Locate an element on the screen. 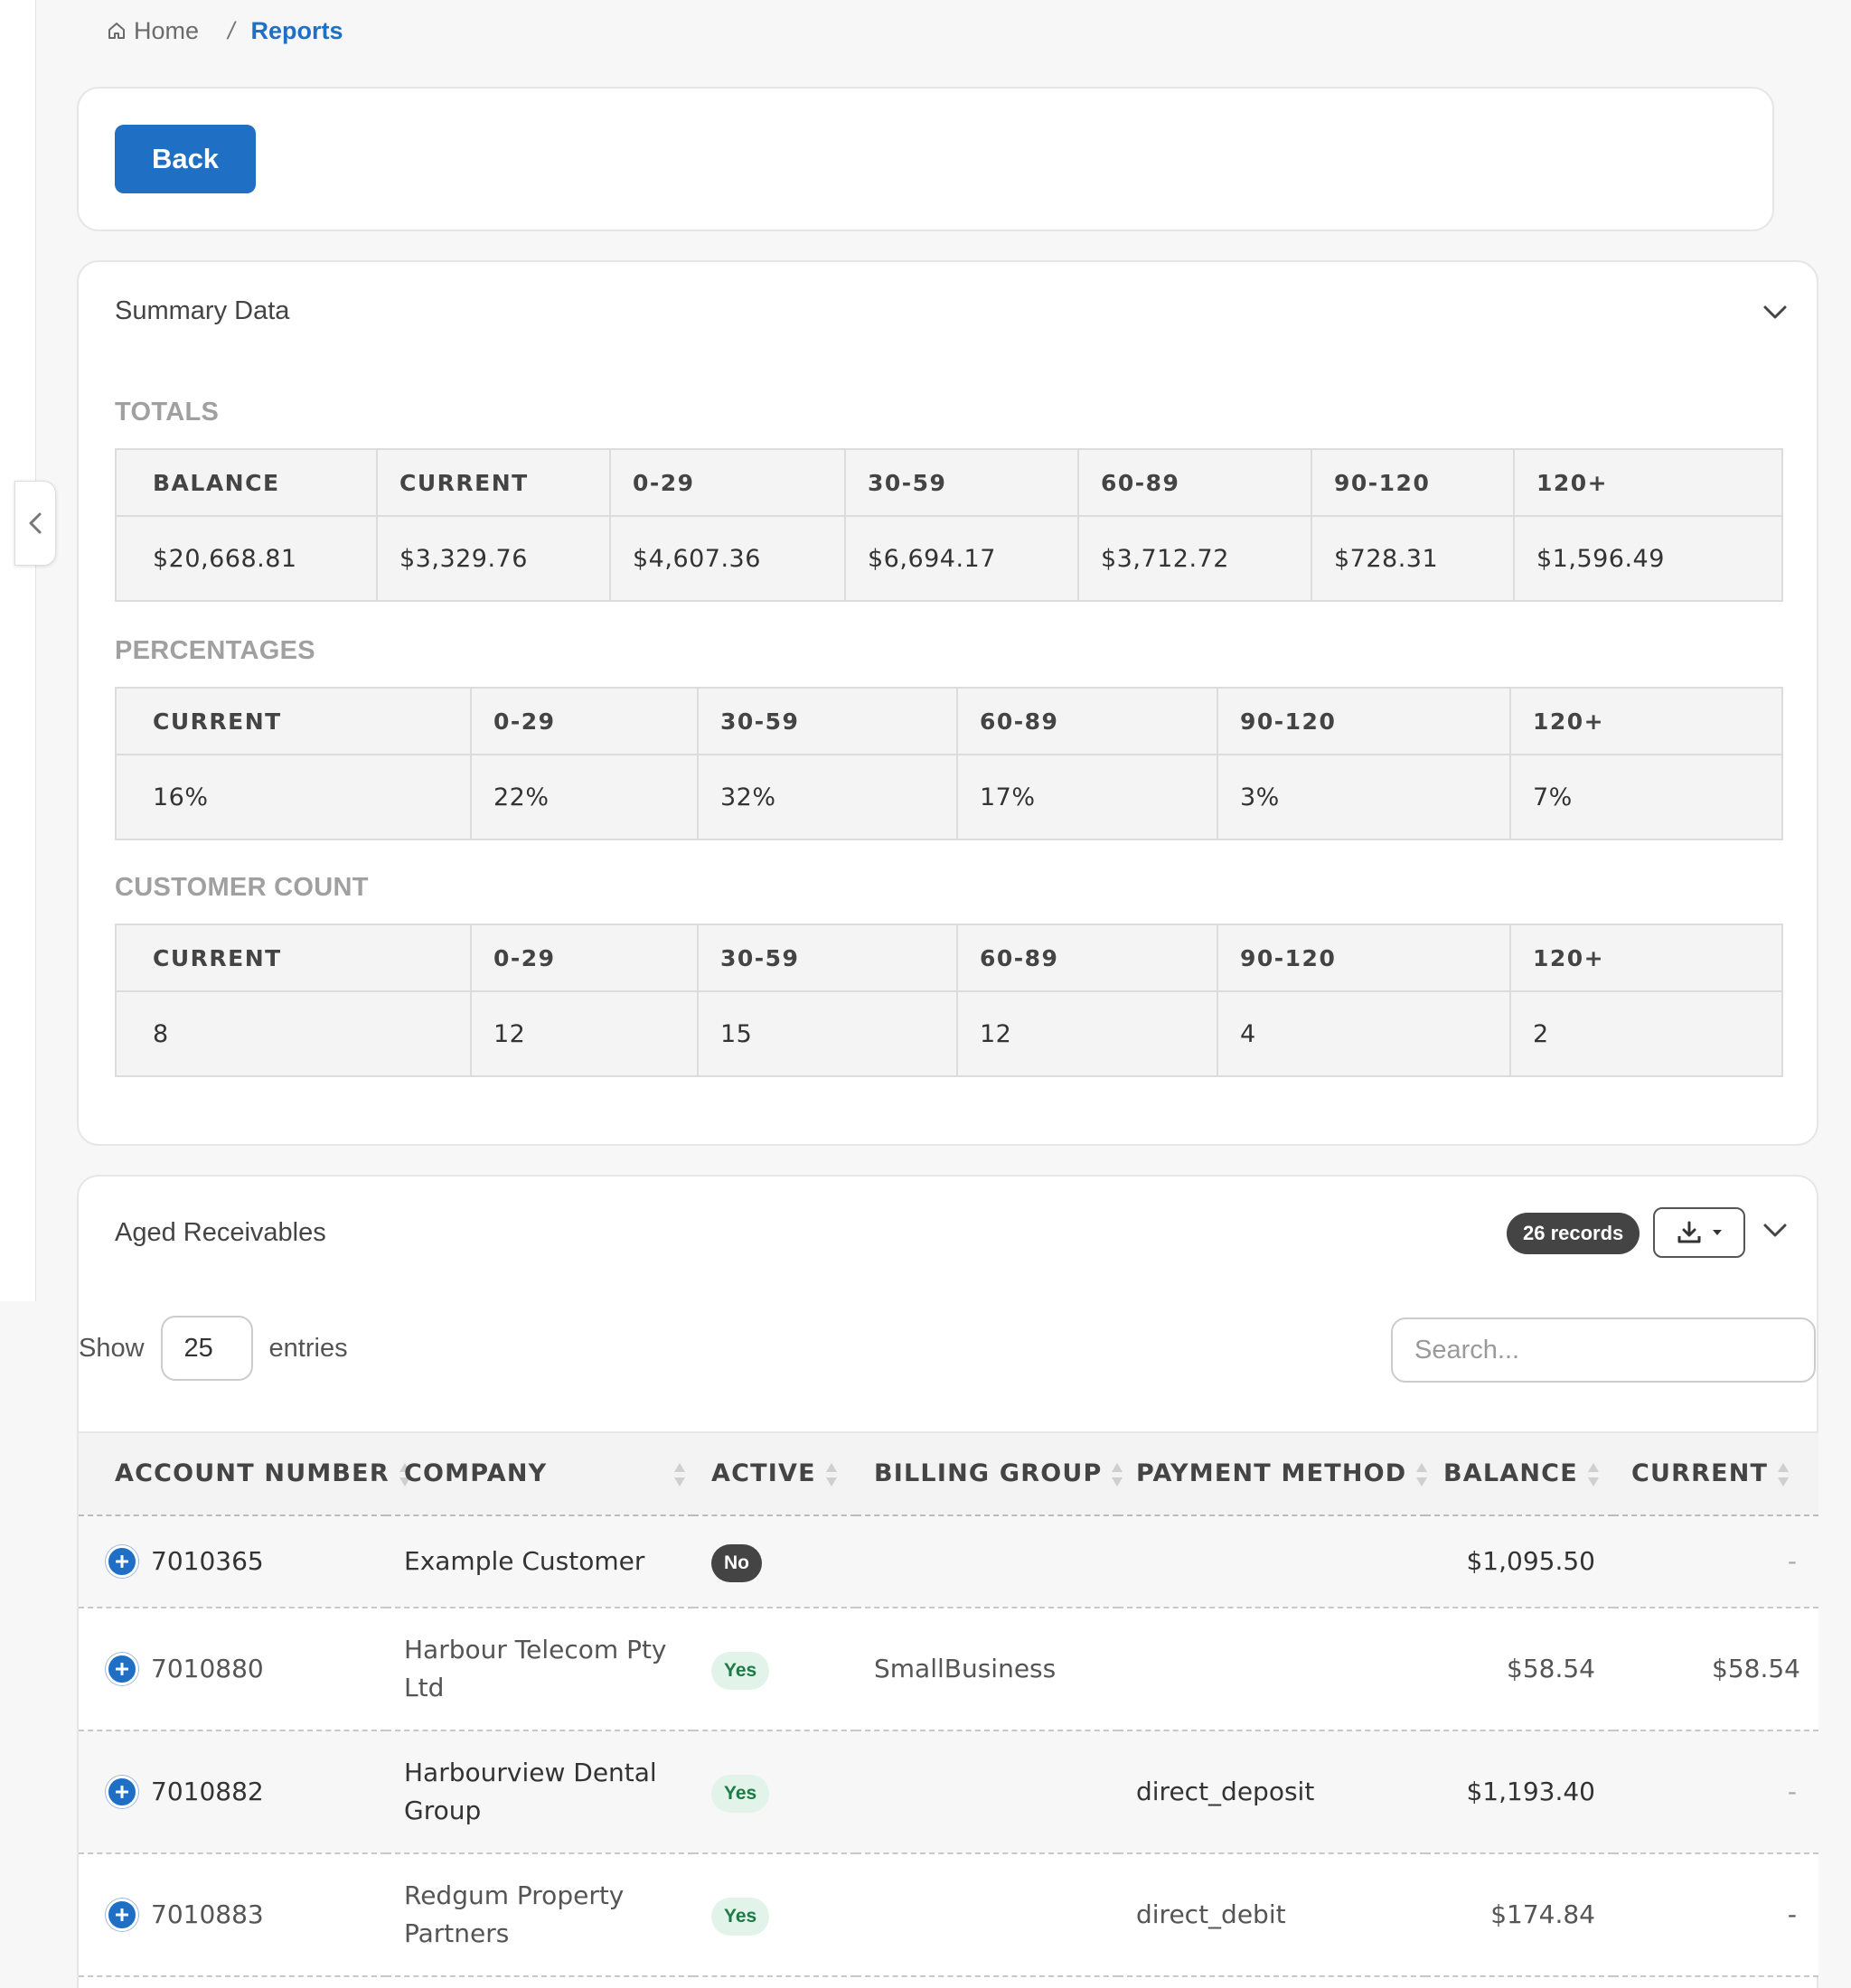 The width and height of the screenshot is (1851, 1988). balance-cell: $174.84 is located at coordinates (1519, 1915).